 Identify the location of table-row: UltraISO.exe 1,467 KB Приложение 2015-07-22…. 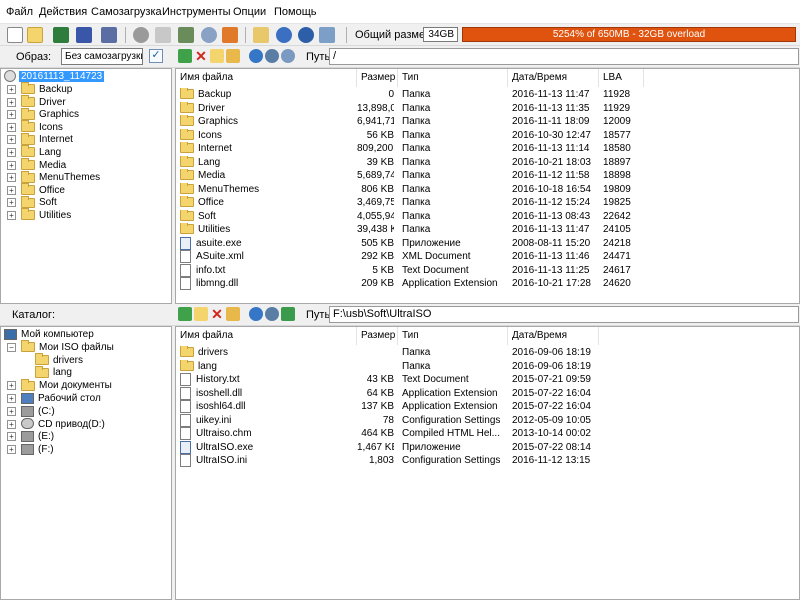
(487, 447).